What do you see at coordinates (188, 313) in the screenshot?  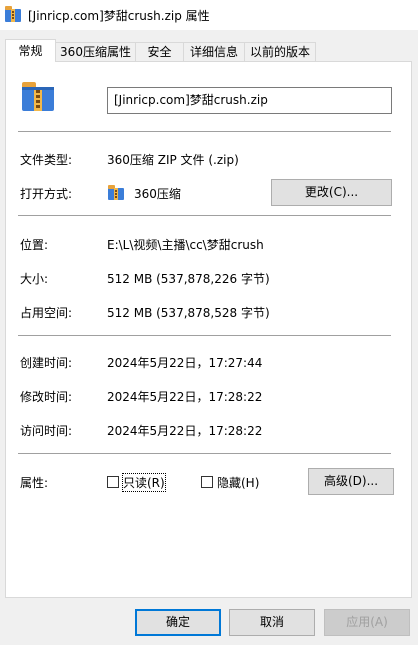 I see `size-on-disk-value: 512 MB (537,878,528 字节)` at bounding box center [188, 313].